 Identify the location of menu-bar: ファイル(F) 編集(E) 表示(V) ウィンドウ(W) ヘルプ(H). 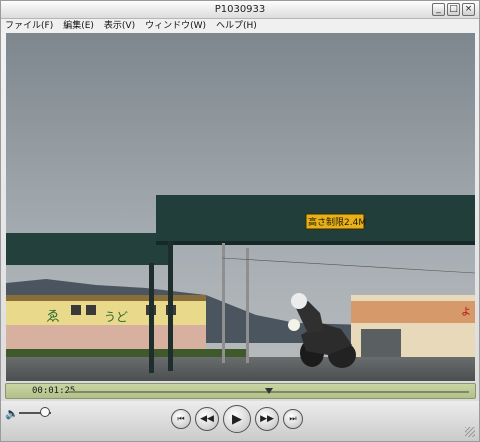
(240, 26).